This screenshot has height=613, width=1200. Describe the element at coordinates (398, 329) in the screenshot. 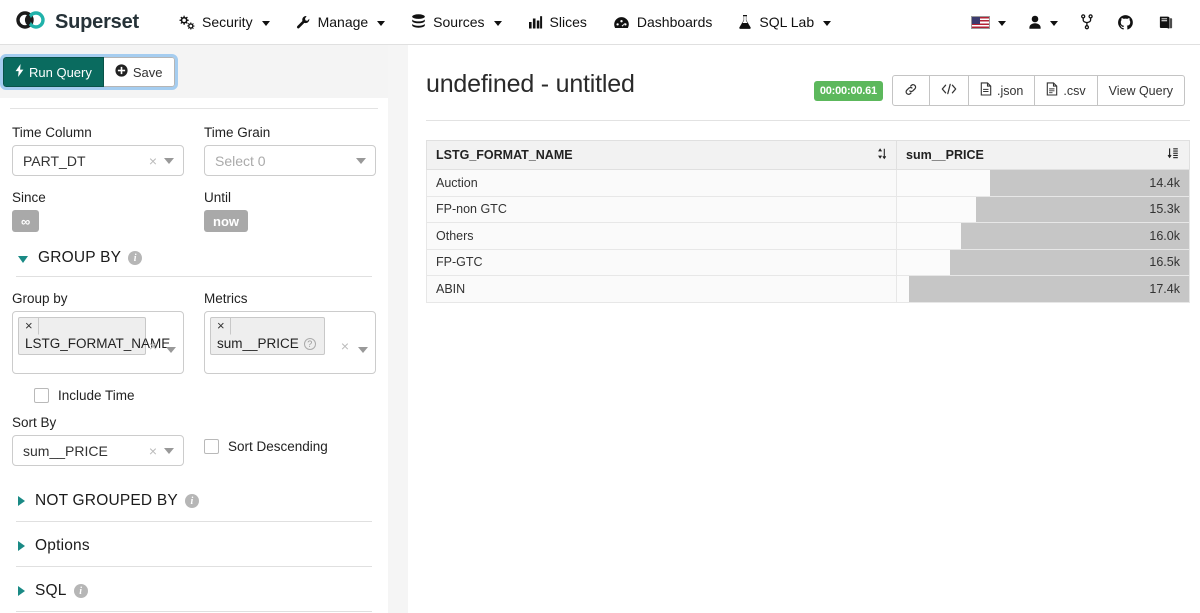

I see `panel-gap` at that location.